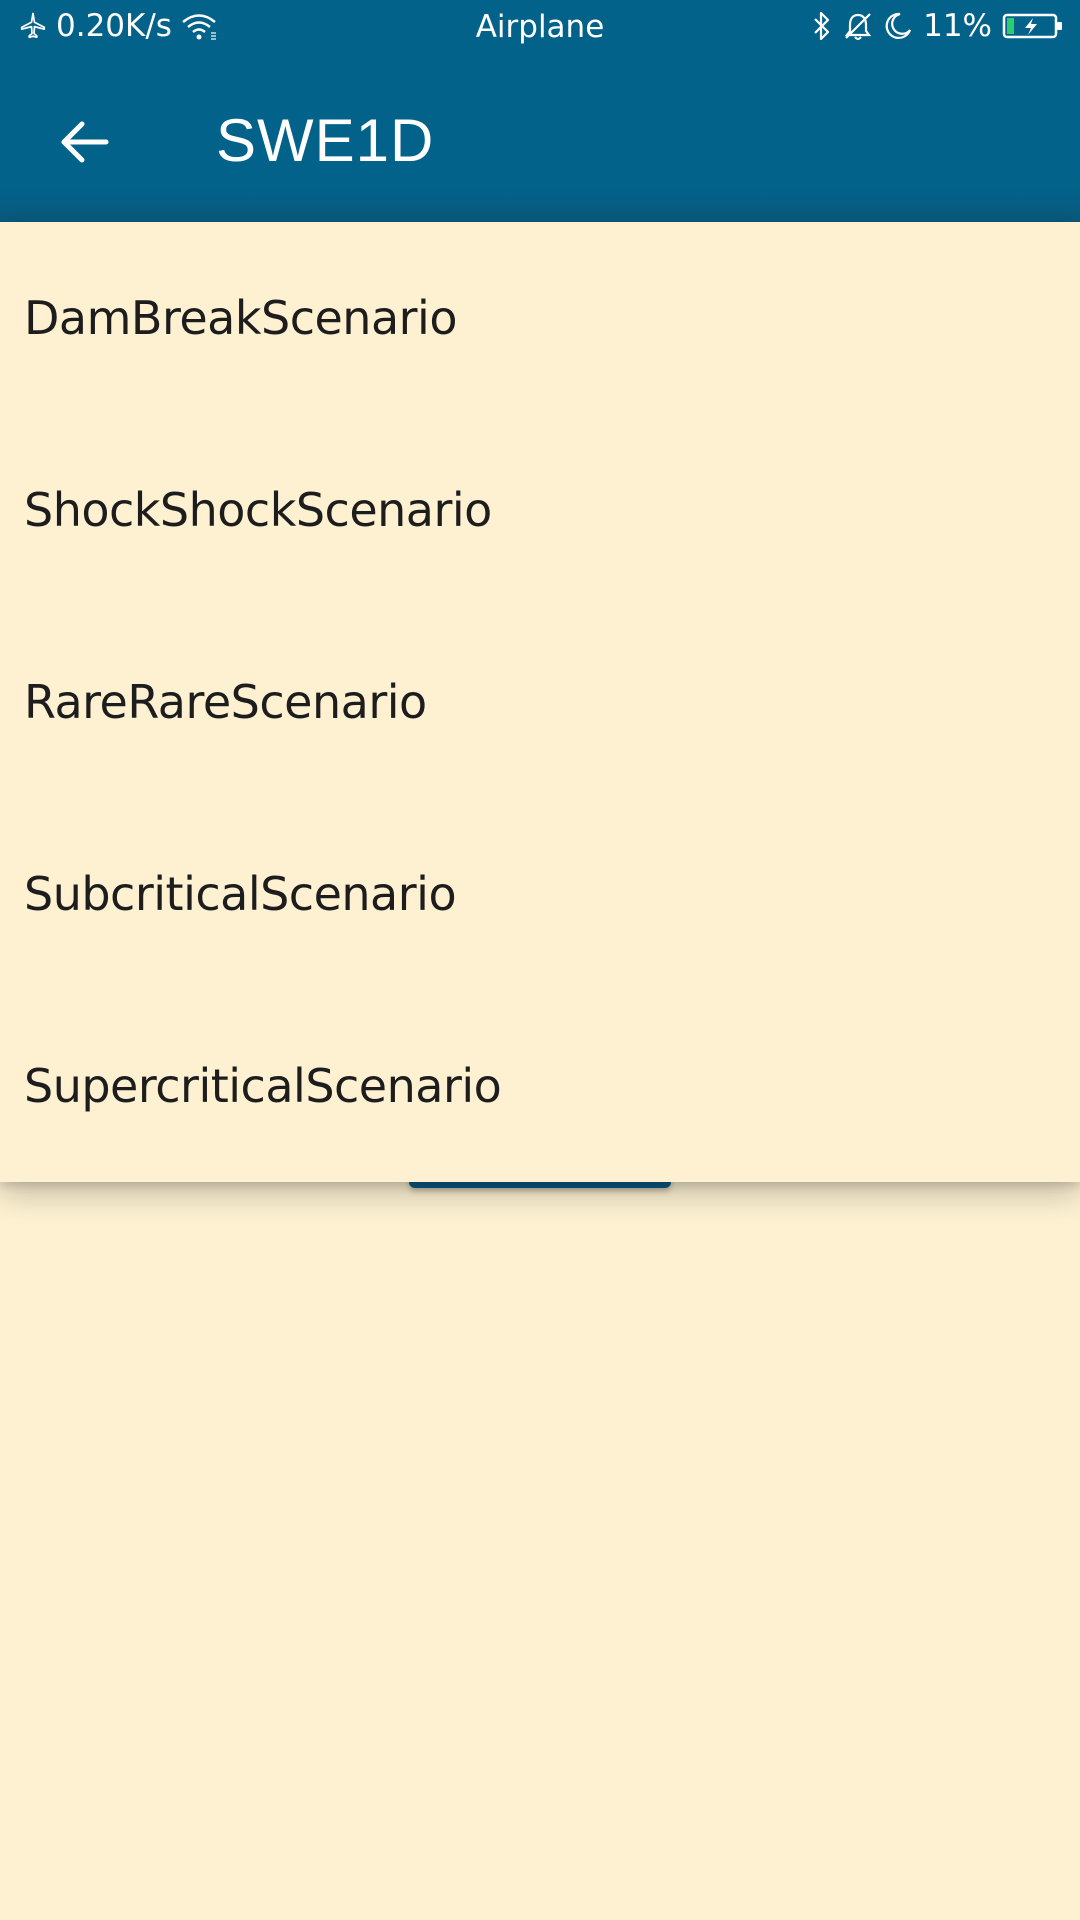 The height and width of the screenshot is (1920, 1080). I want to click on arrow-left-icon, so click(84, 144).